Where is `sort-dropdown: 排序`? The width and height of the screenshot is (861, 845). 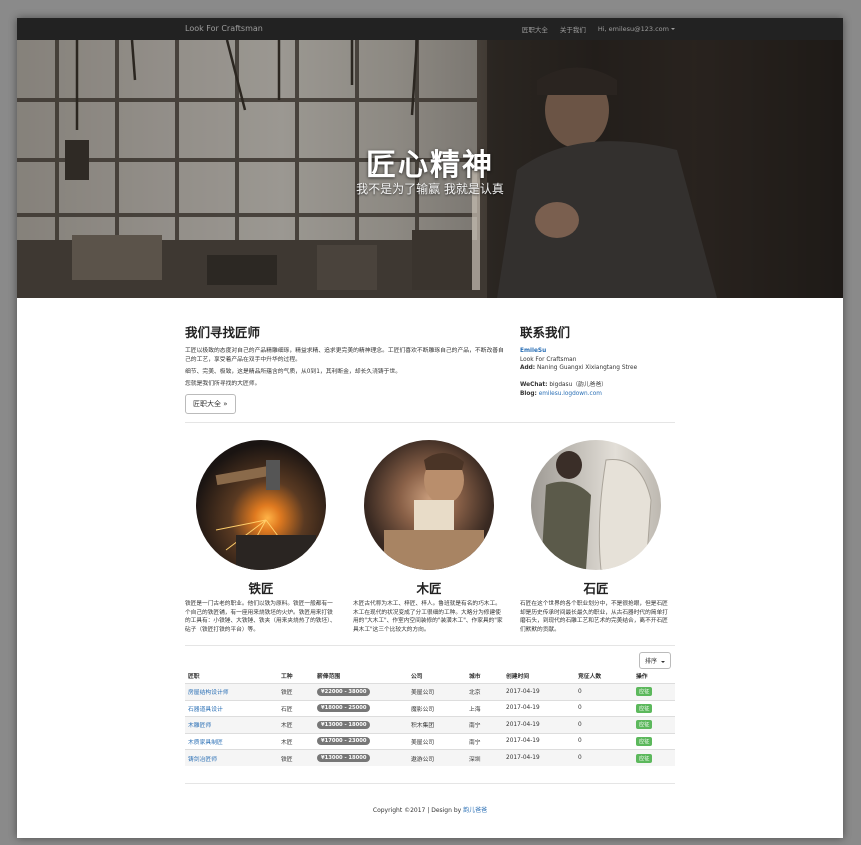 sort-dropdown: 排序 is located at coordinates (655, 660).